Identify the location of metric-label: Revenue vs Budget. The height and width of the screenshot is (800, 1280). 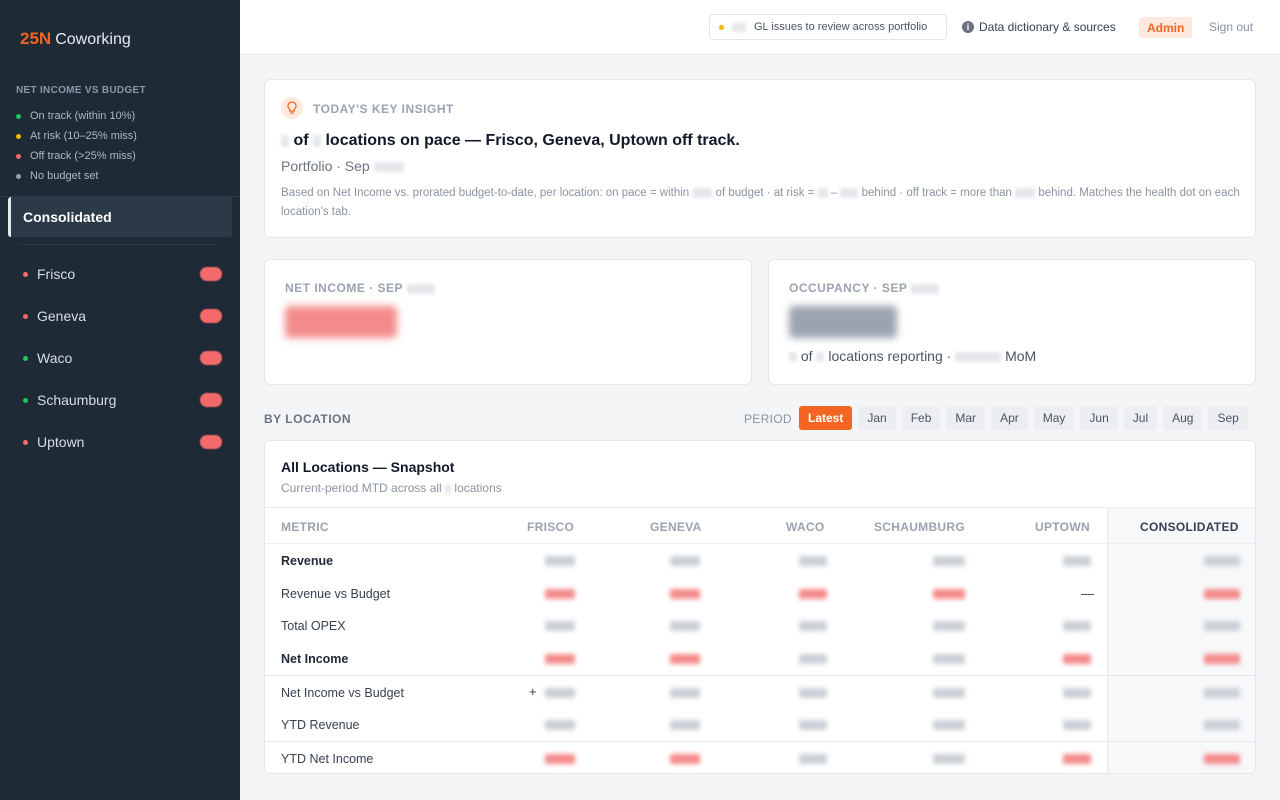
(336, 594).